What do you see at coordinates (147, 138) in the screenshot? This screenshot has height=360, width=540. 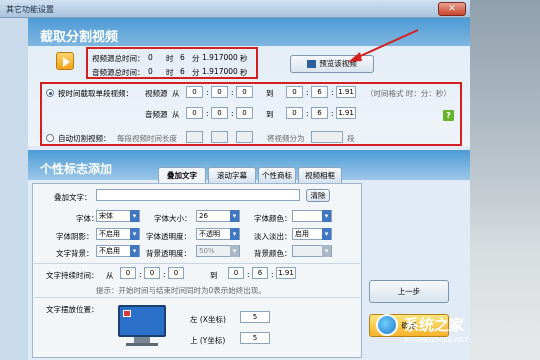 I see `segment-length-label: 每段视频时间长度` at bounding box center [147, 138].